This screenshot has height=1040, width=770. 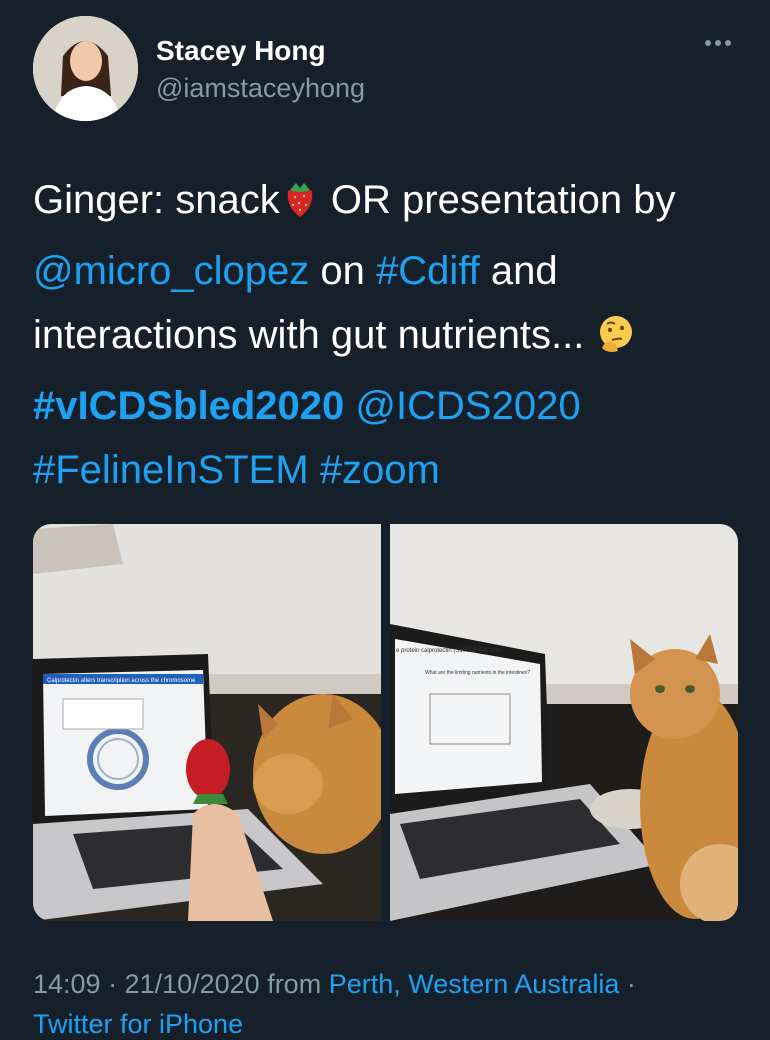 I want to click on username-handle: @iamstaceyhong, so click(x=260, y=88).